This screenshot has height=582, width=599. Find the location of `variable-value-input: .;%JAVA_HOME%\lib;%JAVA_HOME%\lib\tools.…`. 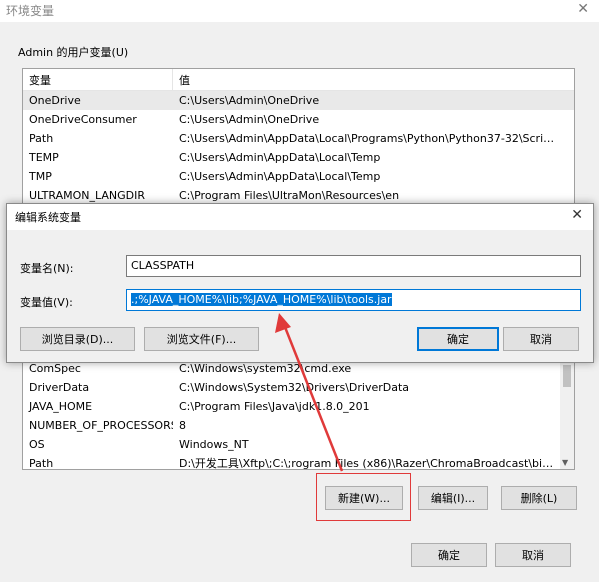

variable-value-input: .;%JAVA_HOME%\lib;%JAVA_HOME%\lib\tools.… is located at coordinates (353, 300).